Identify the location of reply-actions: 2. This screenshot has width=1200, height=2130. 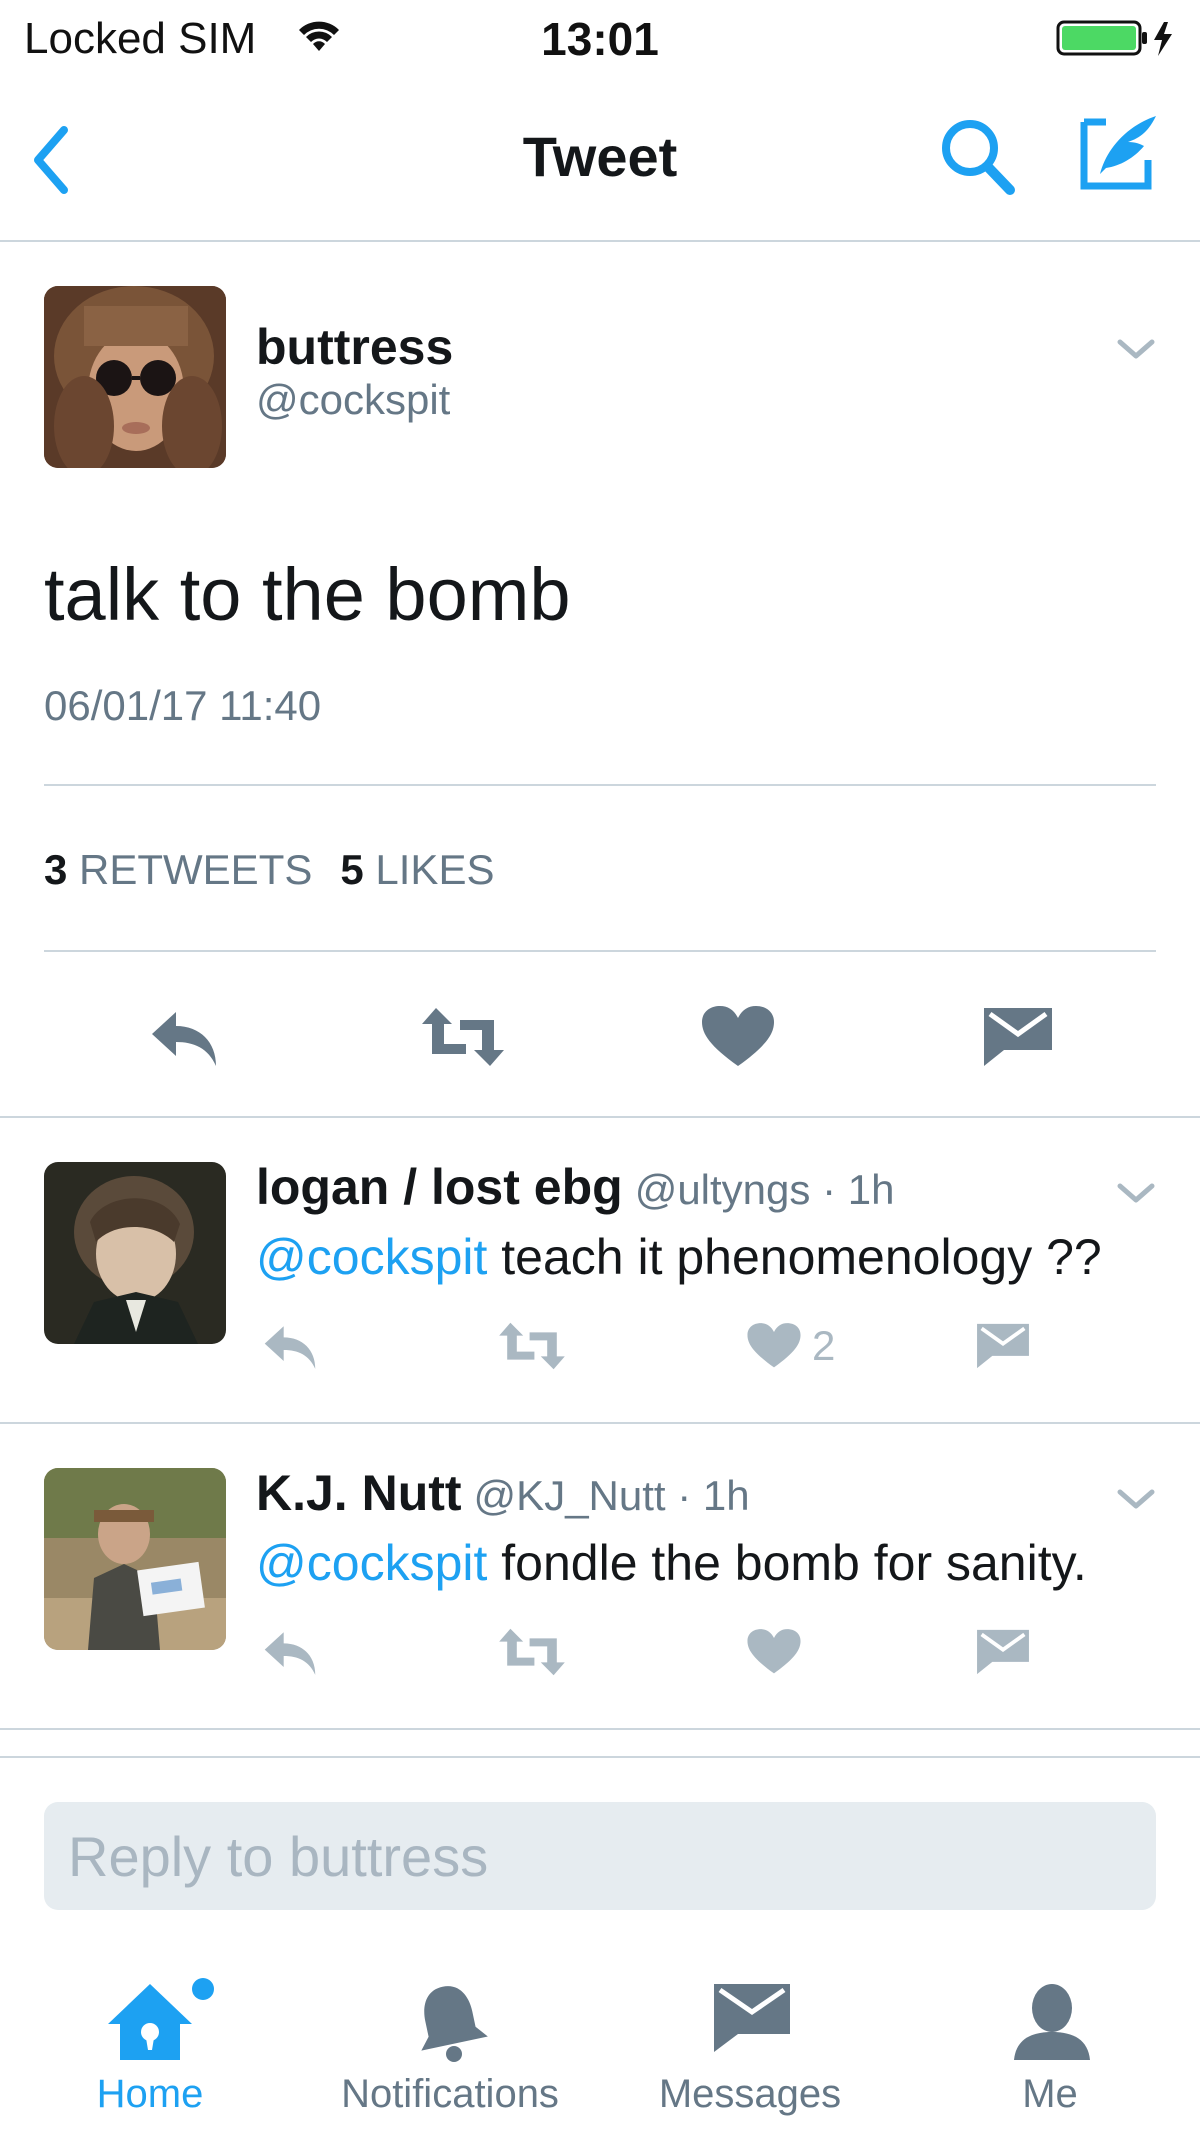
(706, 1348).